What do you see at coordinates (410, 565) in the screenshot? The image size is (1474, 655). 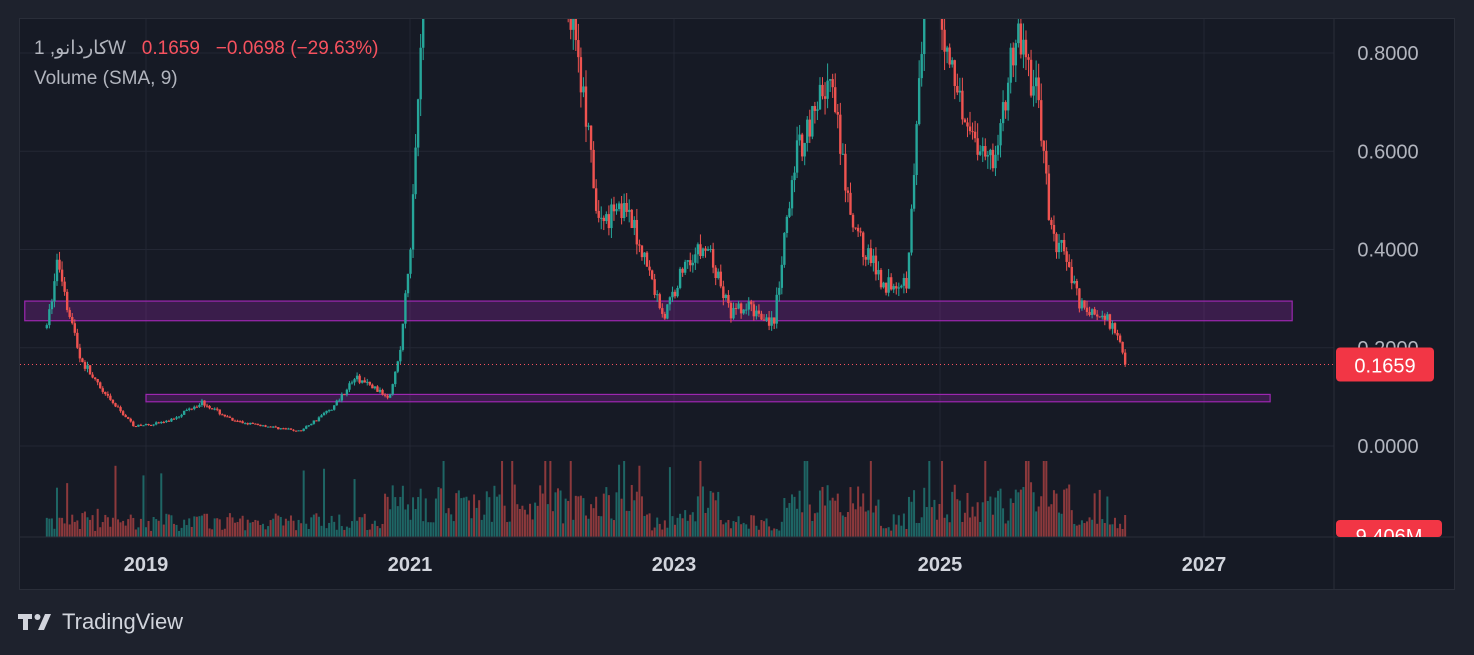 I see `x-tick-label: 2021` at bounding box center [410, 565].